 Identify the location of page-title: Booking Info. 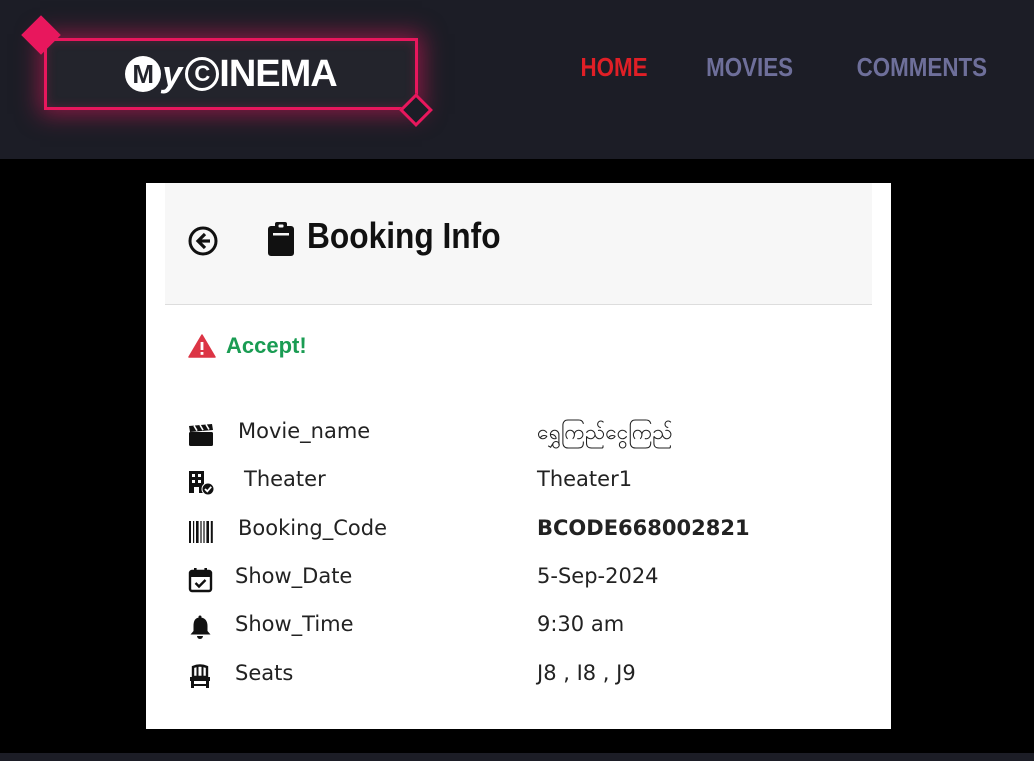
(404, 235).